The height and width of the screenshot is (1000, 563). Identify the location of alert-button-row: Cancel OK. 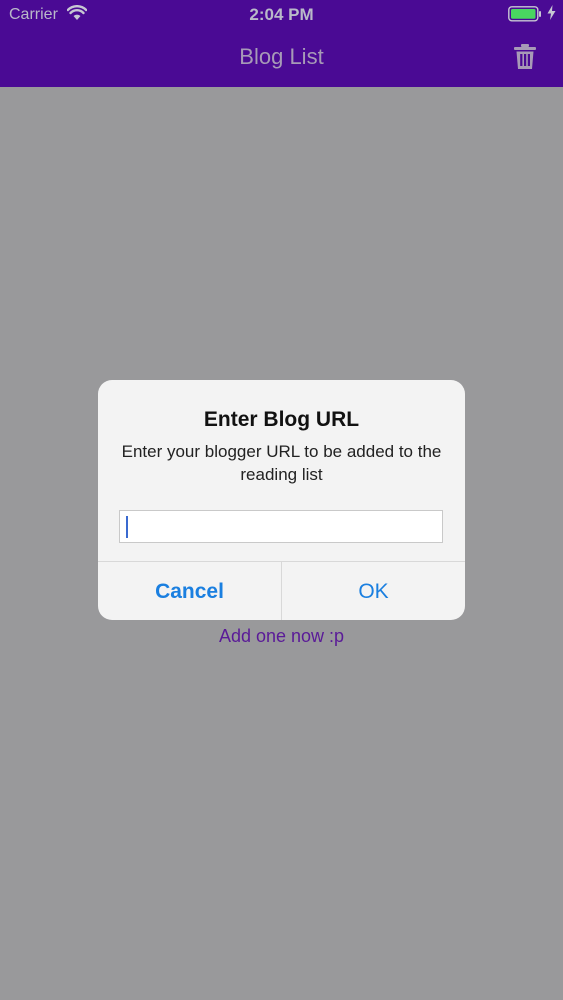
(281, 590).